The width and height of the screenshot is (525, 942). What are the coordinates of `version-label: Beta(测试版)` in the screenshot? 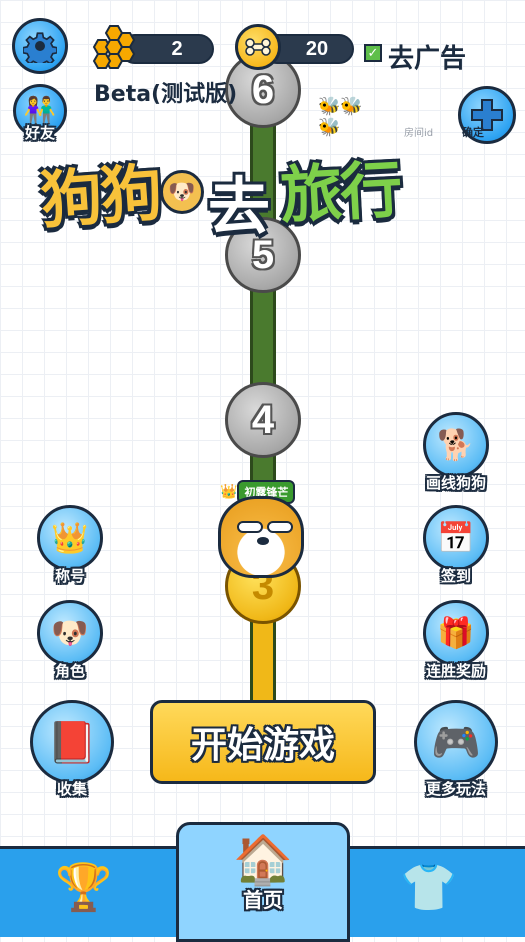 It's located at (166, 94).